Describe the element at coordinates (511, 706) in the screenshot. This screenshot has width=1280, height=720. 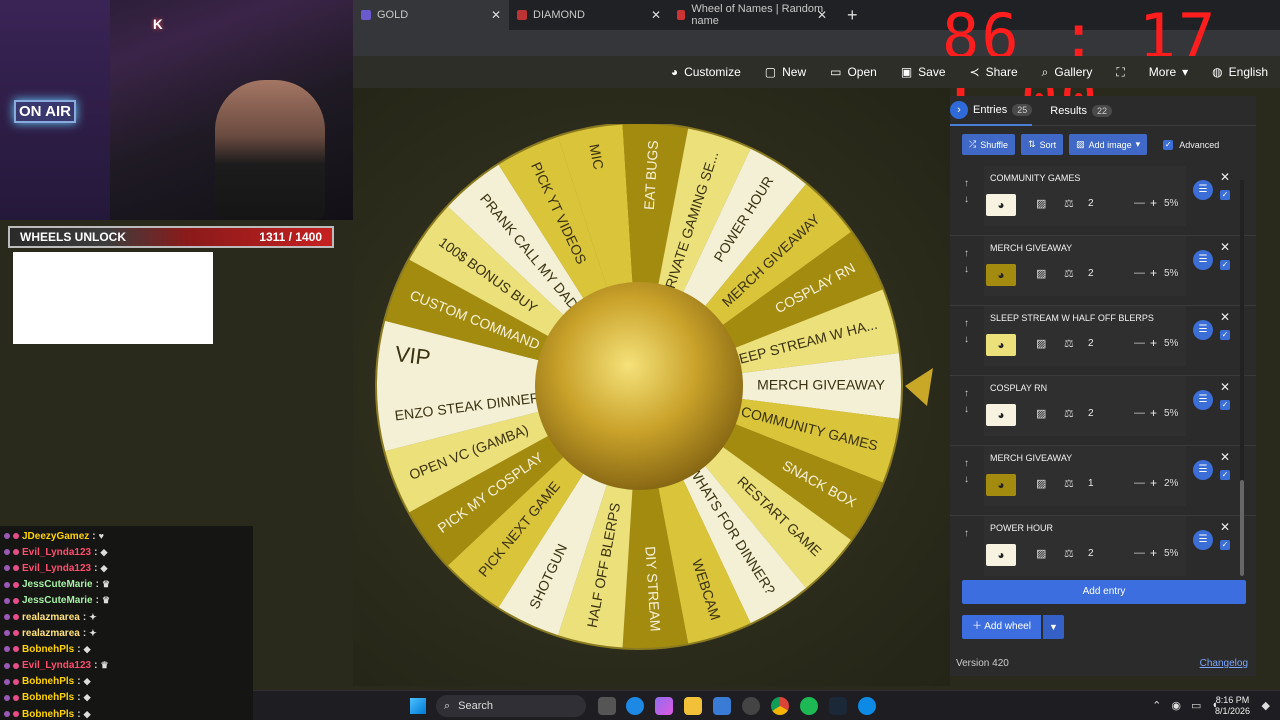
I see `taskbar-search: ⌕ Search` at that location.